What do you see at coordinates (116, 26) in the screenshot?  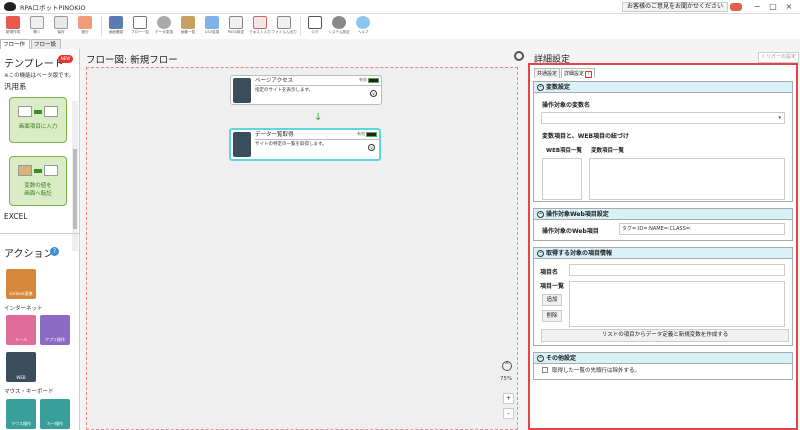 I see `screen-check-button: 画面確認` at bounding box center [116, 26].